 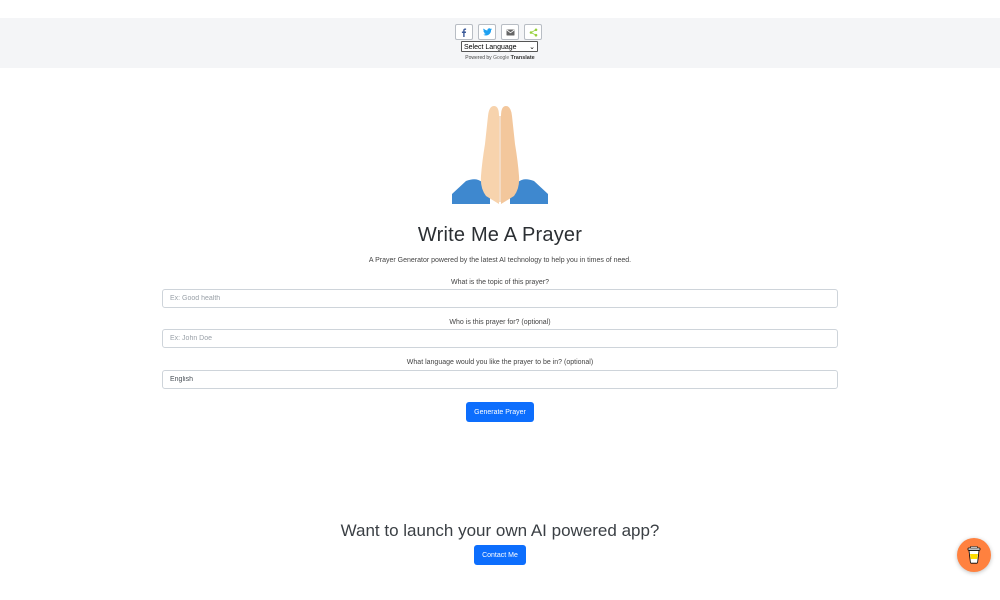 What do you see at coordinates (500, 379) in the screenshot?
I see `language-input` at bounding box center [500, 379].